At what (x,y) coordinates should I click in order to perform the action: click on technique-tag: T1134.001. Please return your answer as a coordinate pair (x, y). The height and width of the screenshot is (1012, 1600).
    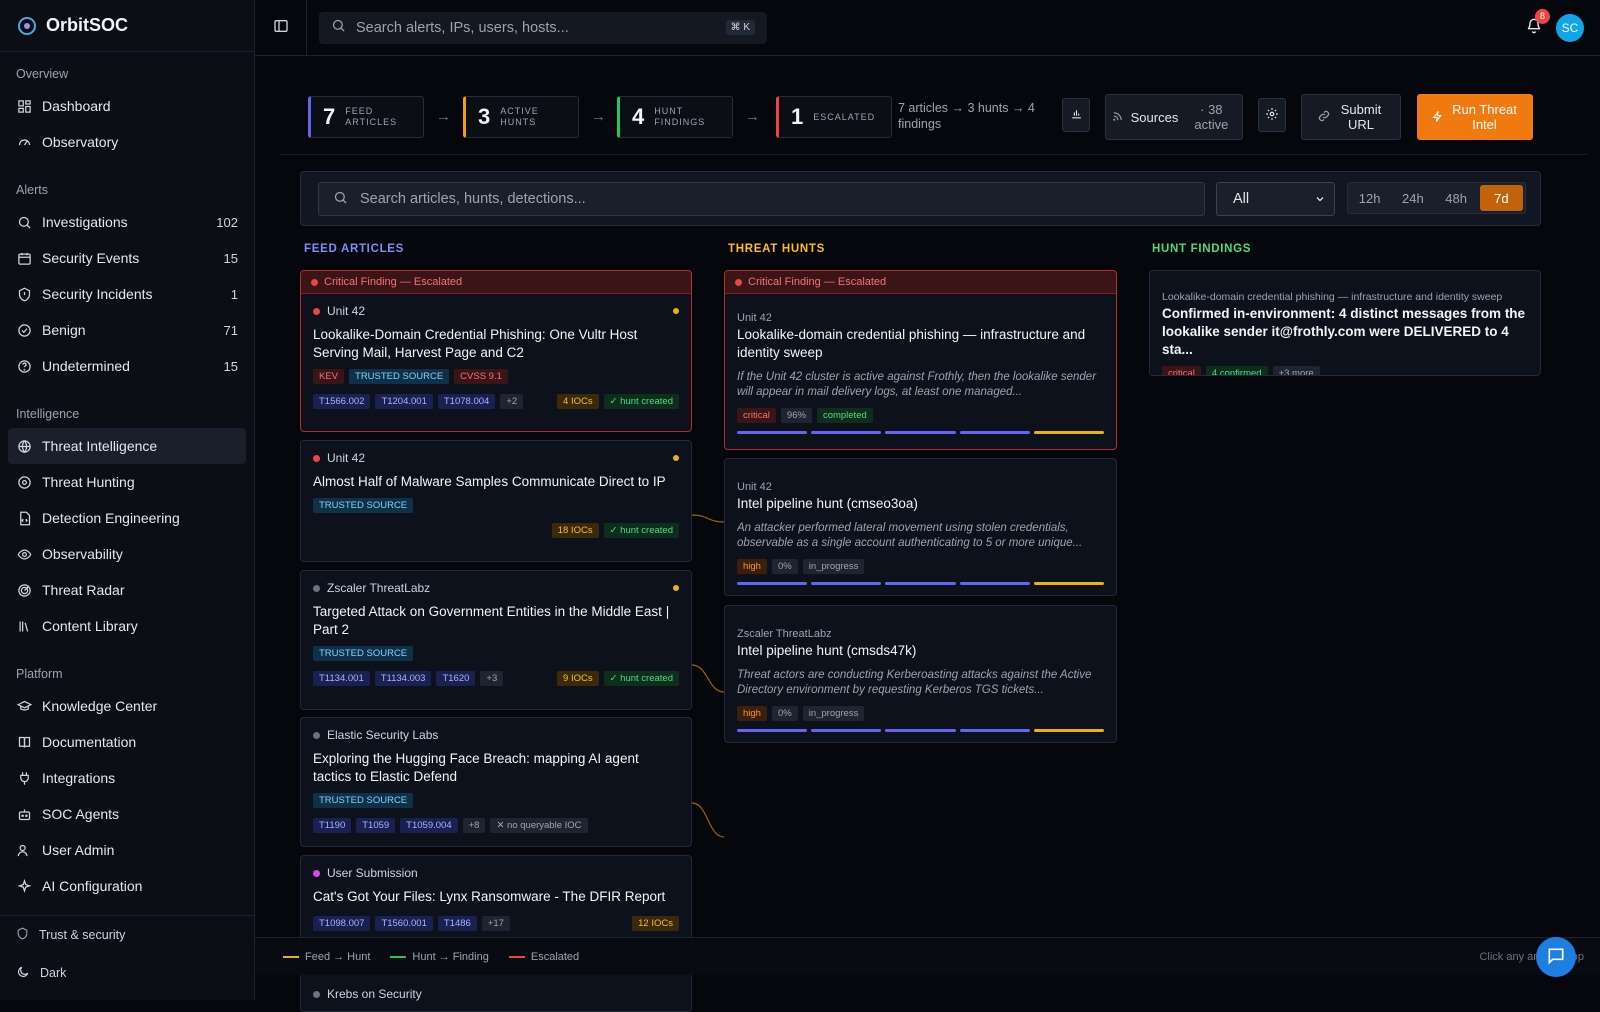
    Looking at the image, I should click on (341, 678).